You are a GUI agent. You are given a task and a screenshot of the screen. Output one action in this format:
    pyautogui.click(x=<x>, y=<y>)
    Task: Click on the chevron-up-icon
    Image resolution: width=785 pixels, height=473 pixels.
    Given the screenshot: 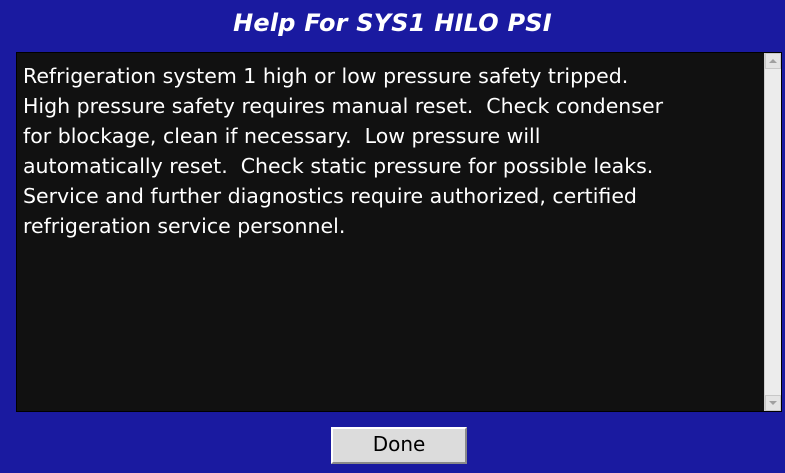 What is the action you would take?
    pyautogui.click(x=773, y=61)
    